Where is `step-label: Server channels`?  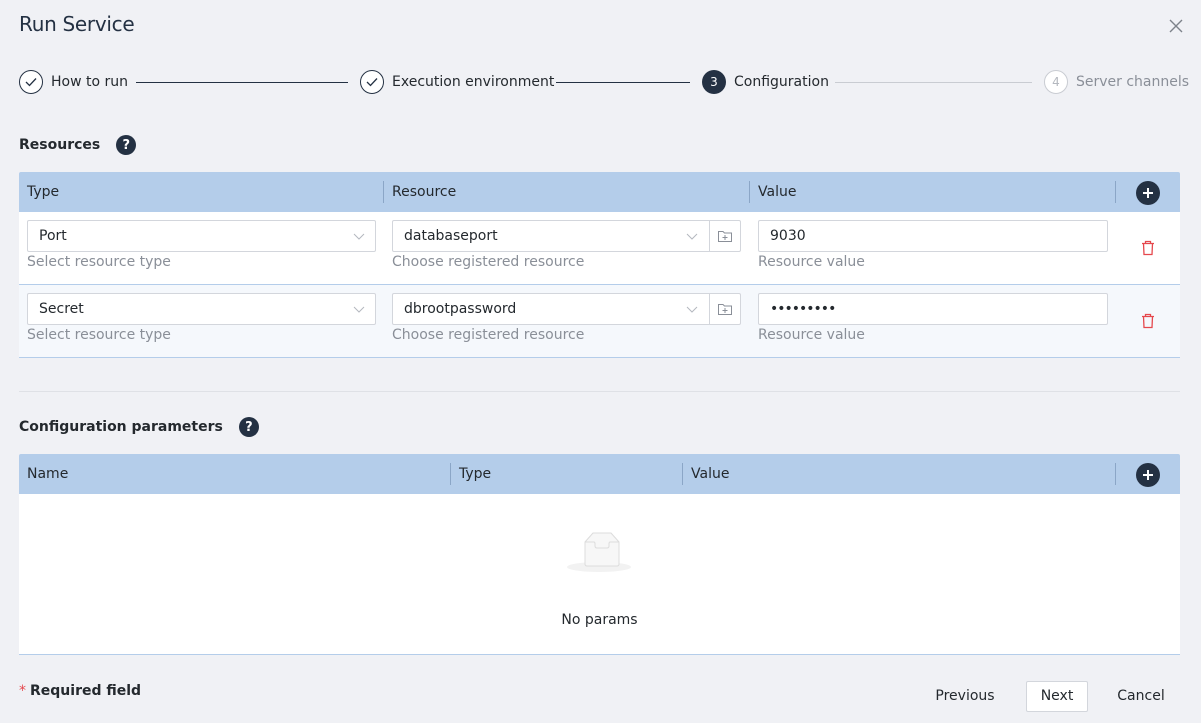
step-label: Server channels is located at coordinates (1133, 82).